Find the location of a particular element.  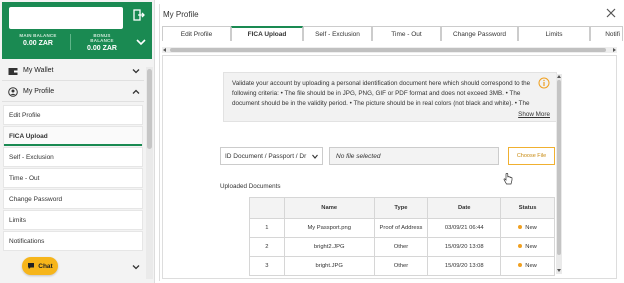

row-index: 2 is located at coordinates (267, 247).